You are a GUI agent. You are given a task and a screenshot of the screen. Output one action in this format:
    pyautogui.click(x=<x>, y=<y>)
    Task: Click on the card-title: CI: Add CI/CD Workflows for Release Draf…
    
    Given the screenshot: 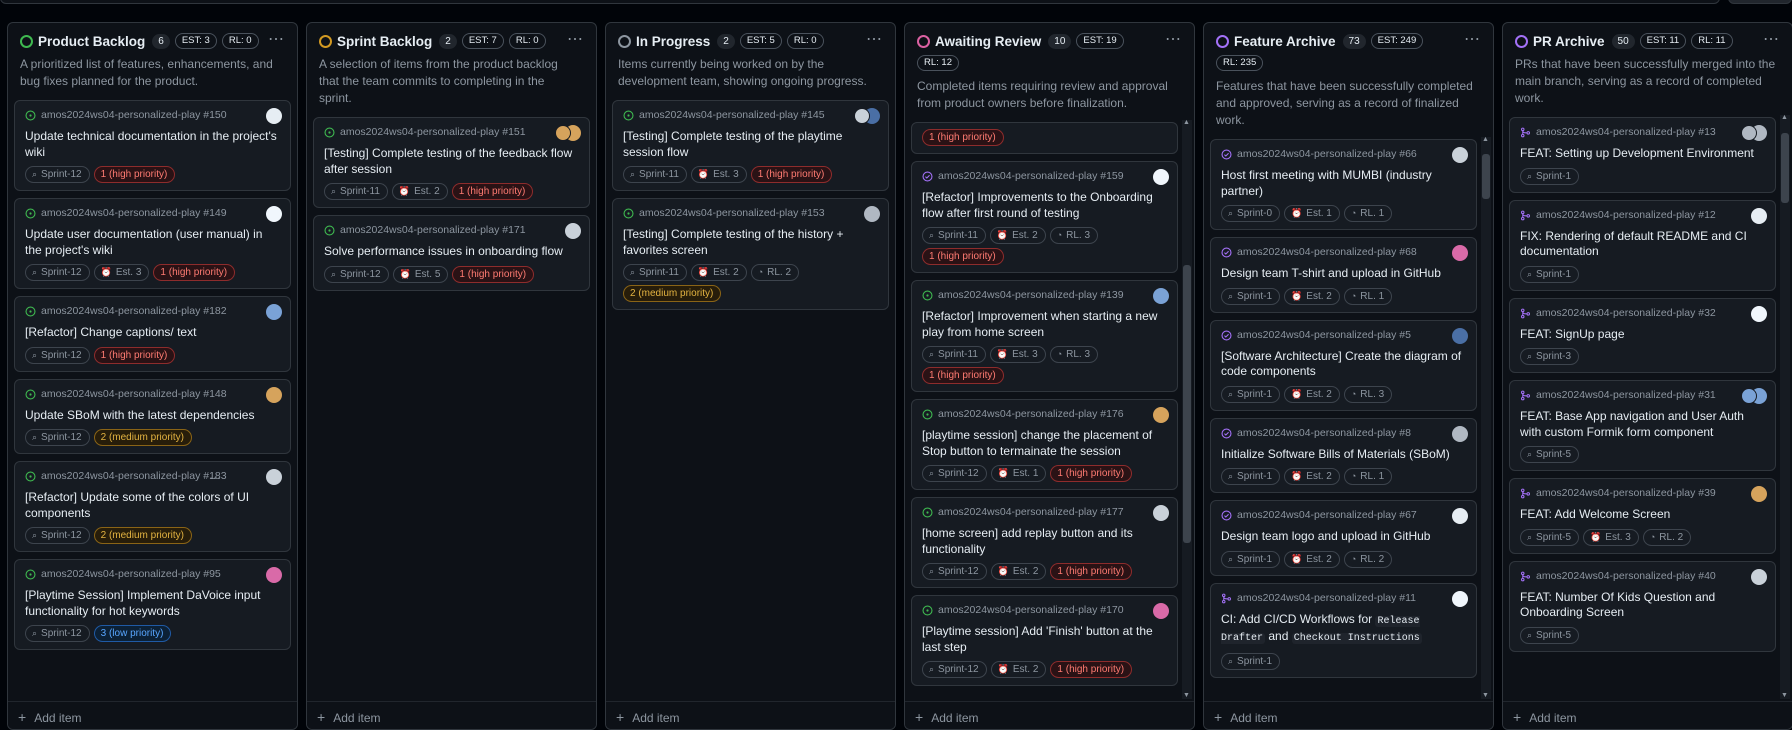 What is the action you would take?
    pyautogui.click(x=1343, y=629)
    